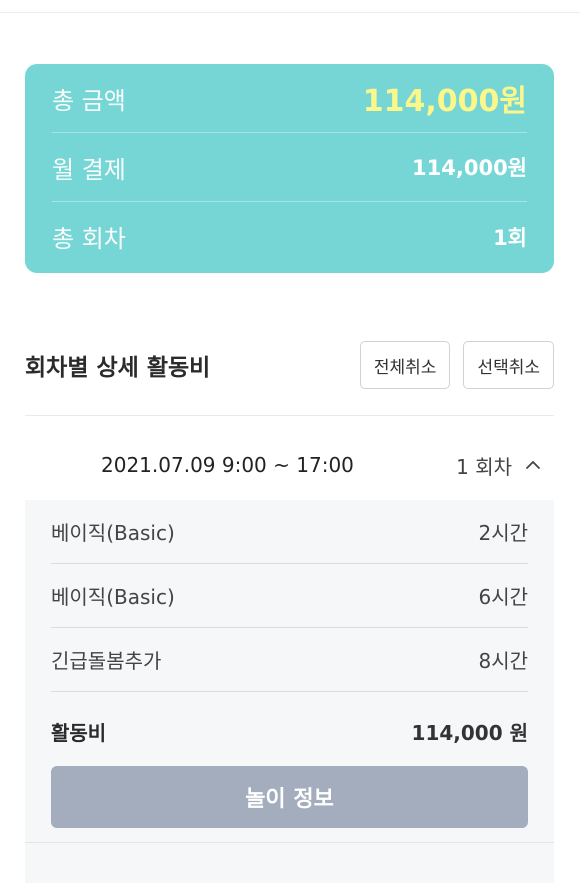  Describe the element at coordinates (289, 842) in the screenshot. I see `bottom-divider` at that location.